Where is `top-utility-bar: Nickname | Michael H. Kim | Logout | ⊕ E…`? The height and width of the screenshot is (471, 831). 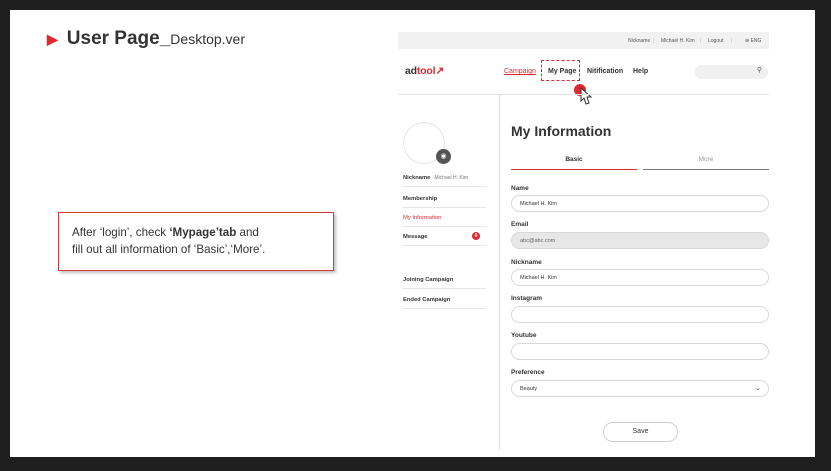
top-utility-bar: Nickname | Michael H. Kim | Logout | ⊕ E… is located at coordinates (583, 40).